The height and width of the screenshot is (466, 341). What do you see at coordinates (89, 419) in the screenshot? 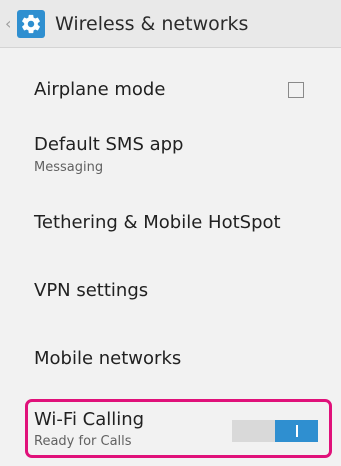
I see `wifi-calling-label: Wi-Fi Calling` at bounding box center [89, 419].